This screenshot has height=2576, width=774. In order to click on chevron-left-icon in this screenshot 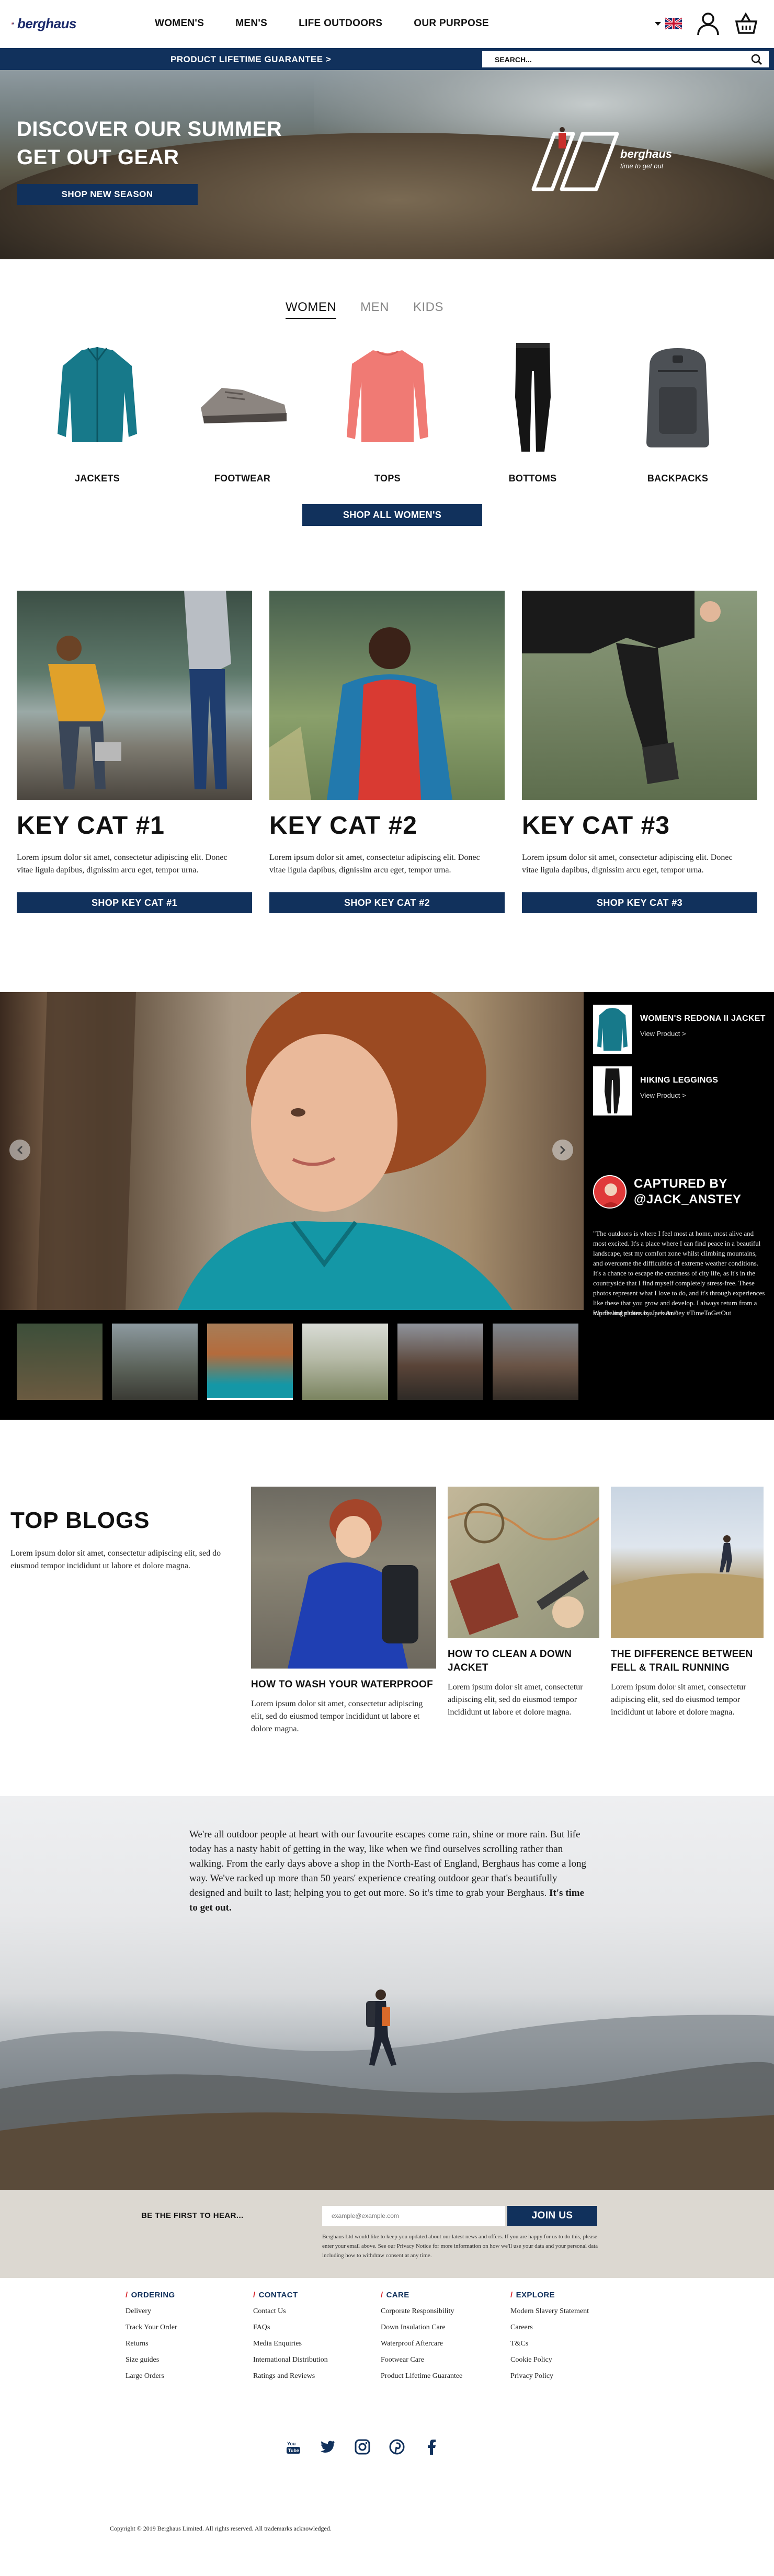, I will do `click(20, 1150)`.